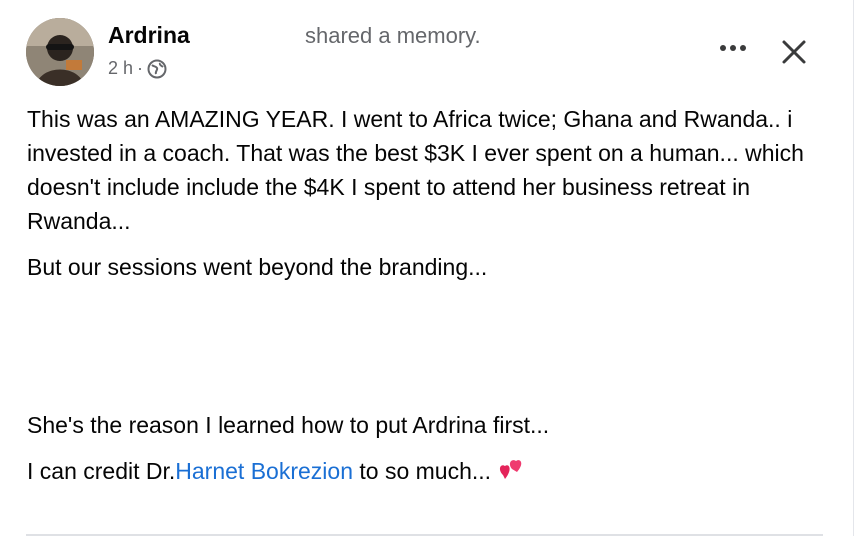  What do you see at coordinates (723, 48) in the screenshot?
I see `more-horizontal-icon` at bounding box center [723, 48].